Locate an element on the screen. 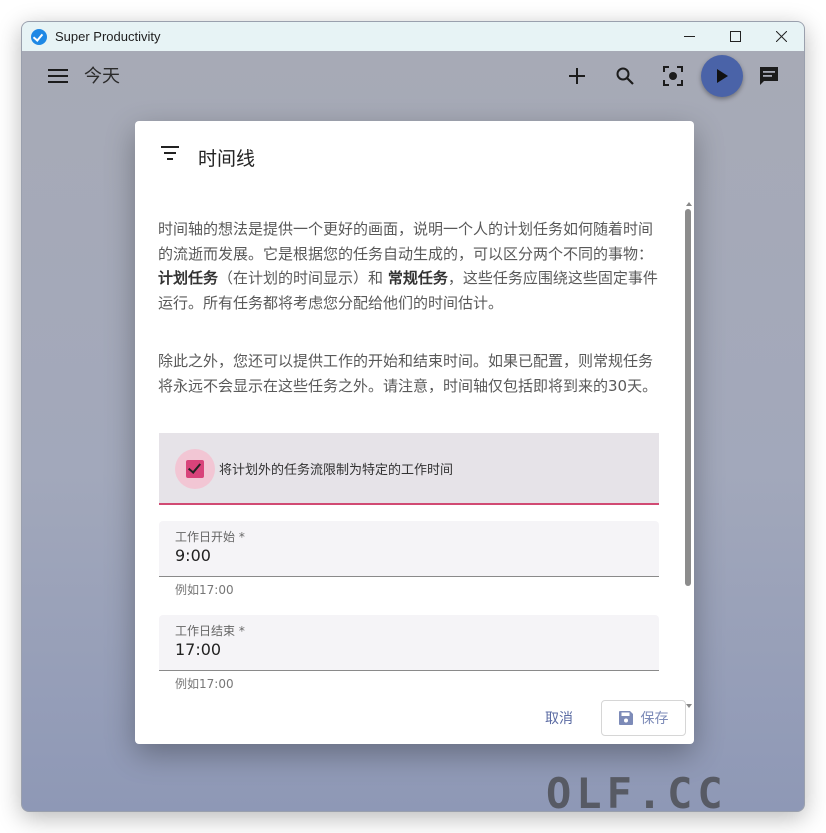 The image size is (826, 833). checkbox-checked-icon is located at coordinates (195, 469).